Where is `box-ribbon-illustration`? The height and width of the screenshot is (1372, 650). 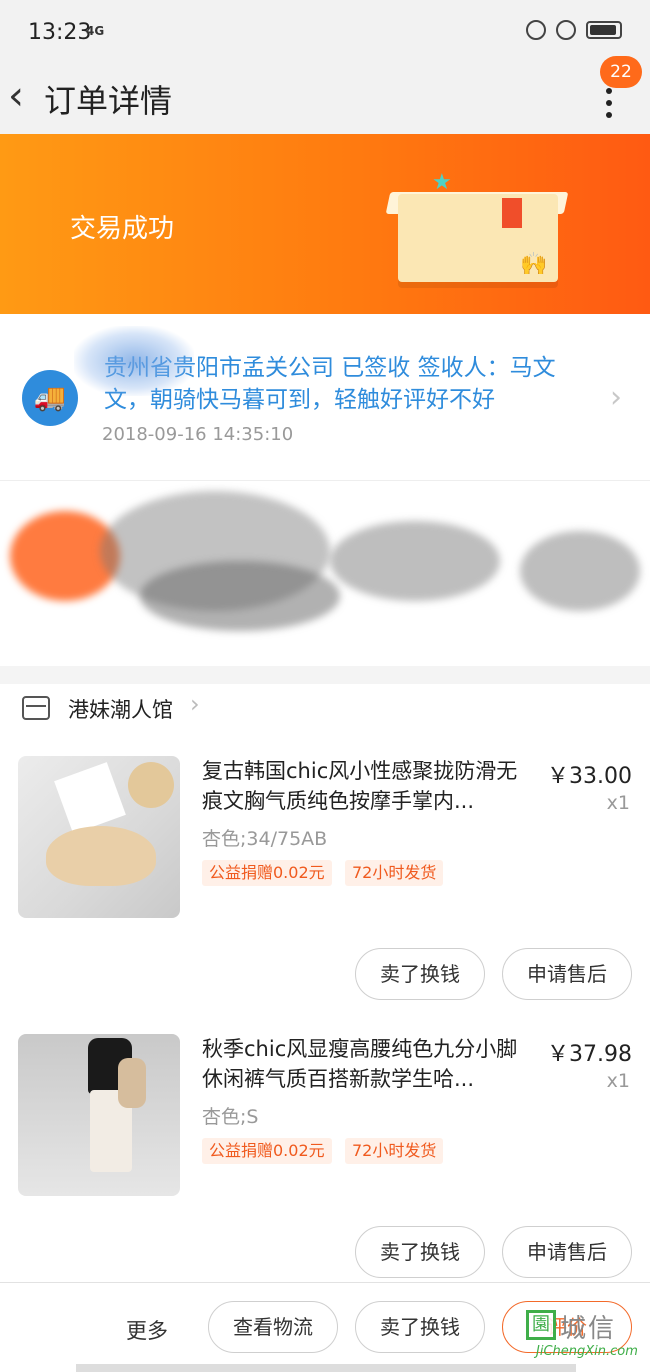
box-ribbon-illustration is located at coordinates (512, 213).